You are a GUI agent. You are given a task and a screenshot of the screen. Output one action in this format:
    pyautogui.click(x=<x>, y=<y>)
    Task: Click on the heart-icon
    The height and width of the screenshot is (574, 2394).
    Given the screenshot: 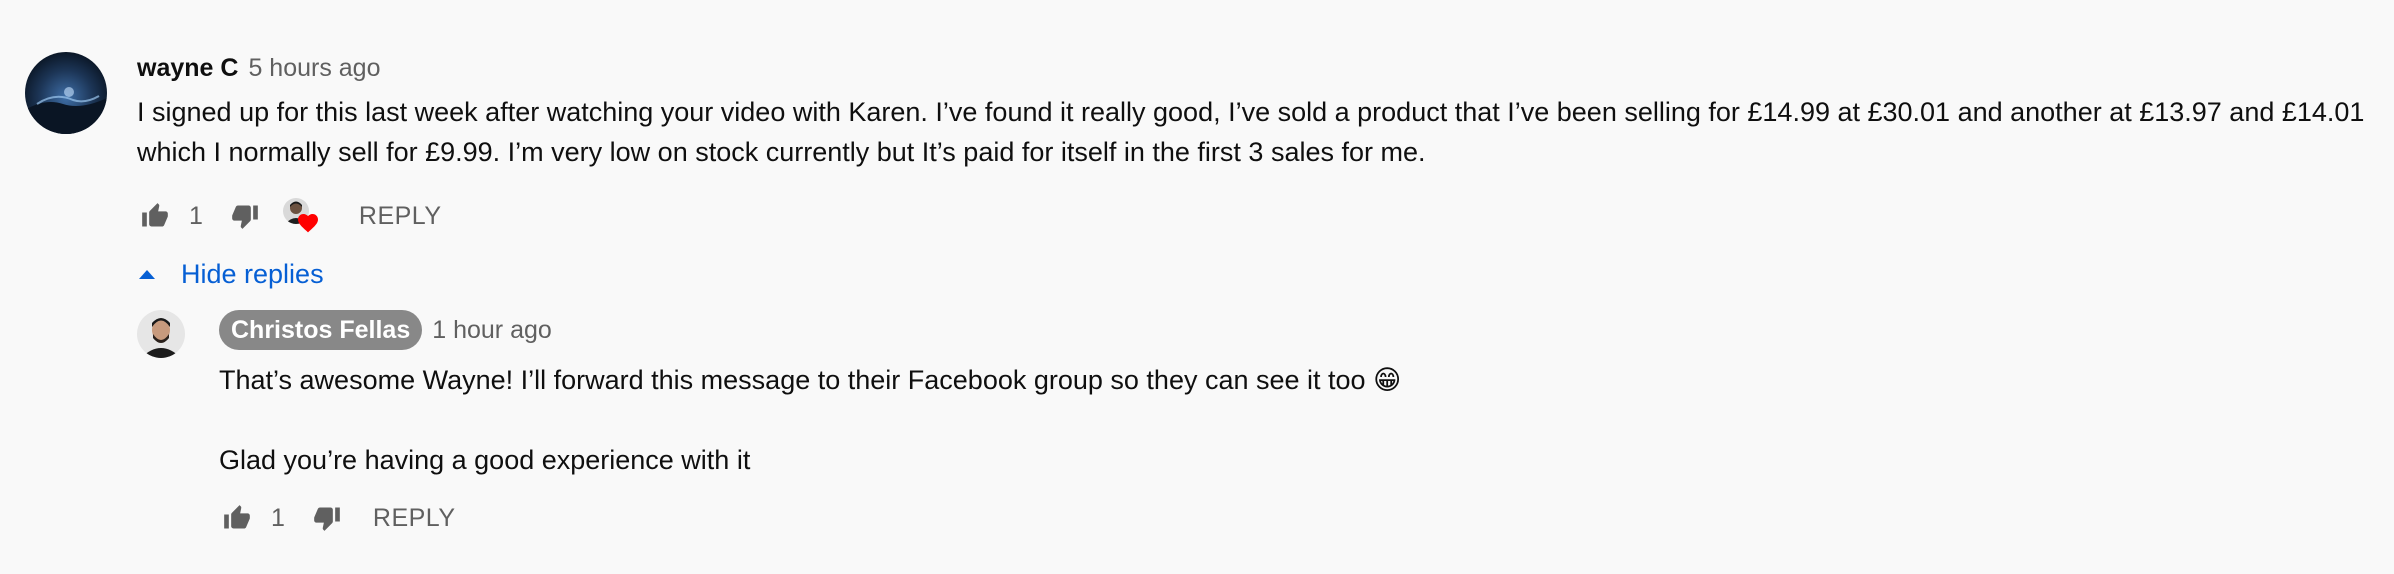 What is the action you would take?
    pyautogui.click(x=307, y=223)
    